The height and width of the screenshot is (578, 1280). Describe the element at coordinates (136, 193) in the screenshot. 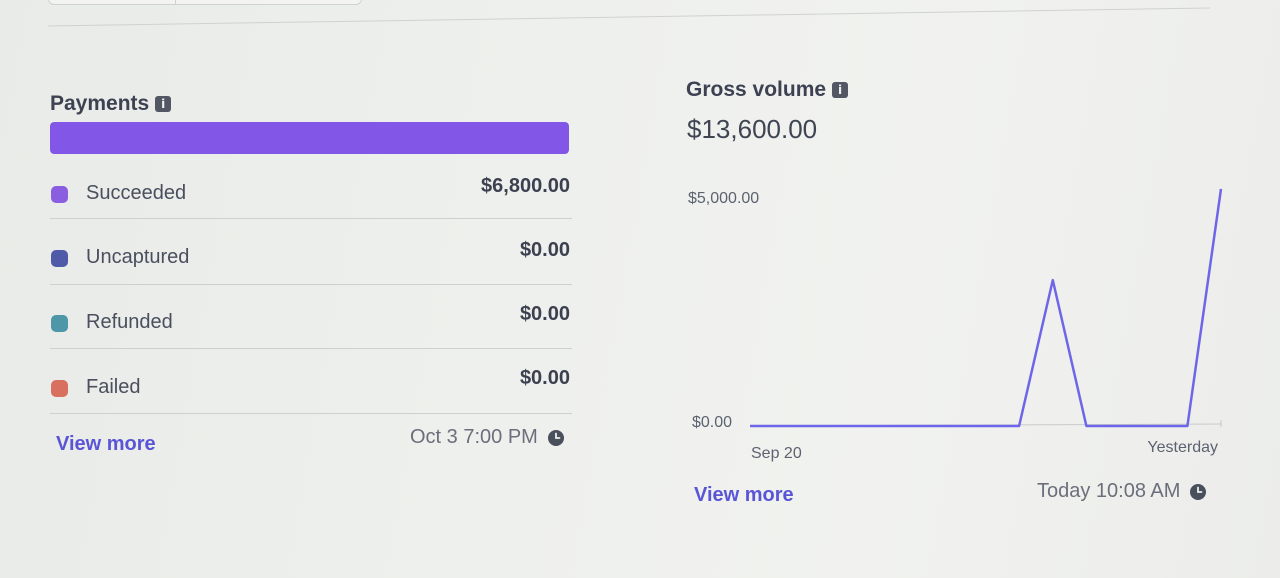

I see `payment-row-label: Succeeded` at that location.